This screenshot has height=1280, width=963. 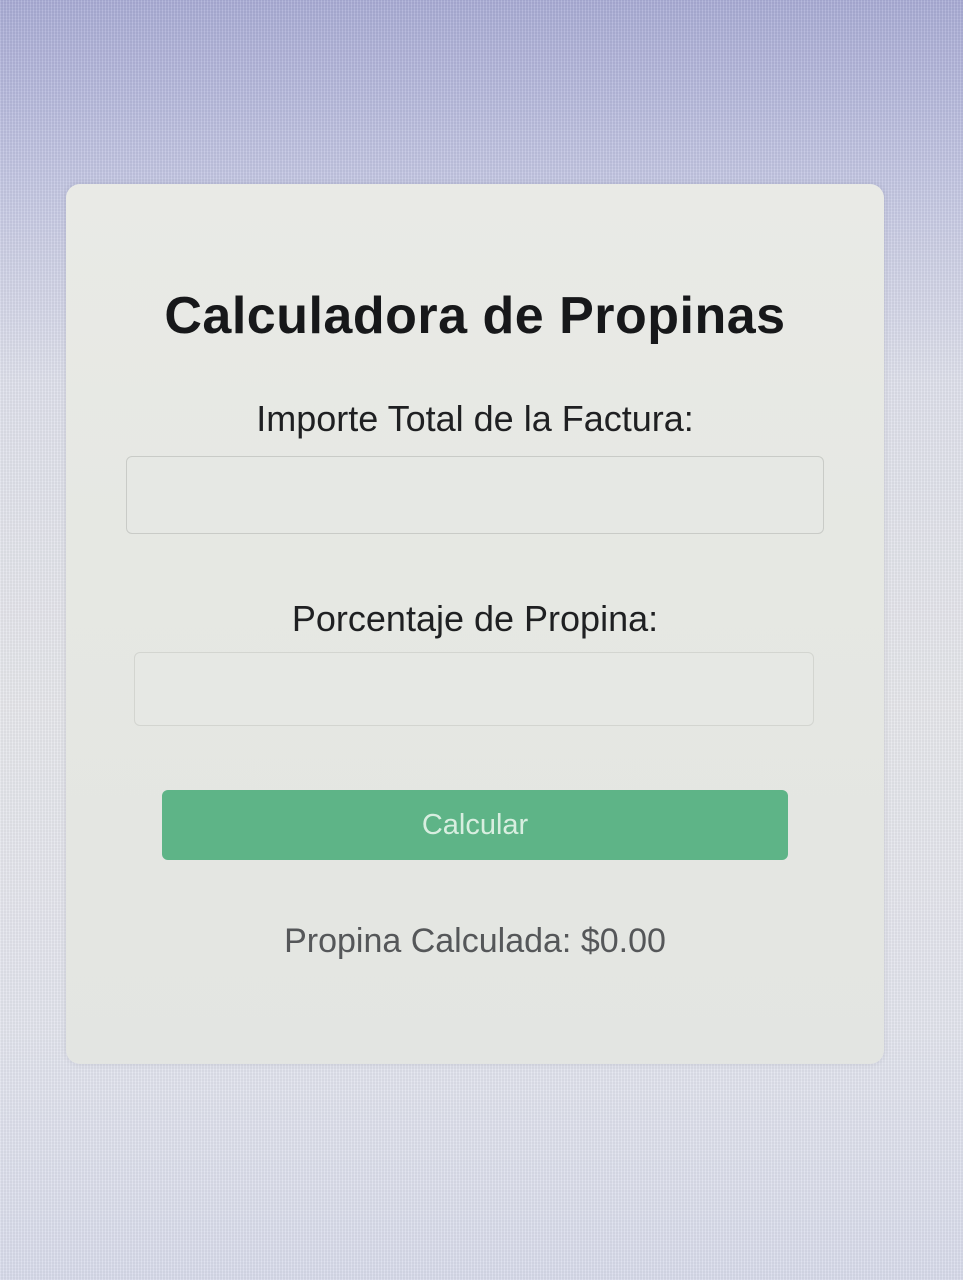 I want to click on bill-amount-label: Importe Total de la Factura:, so click(x=475, y=418).